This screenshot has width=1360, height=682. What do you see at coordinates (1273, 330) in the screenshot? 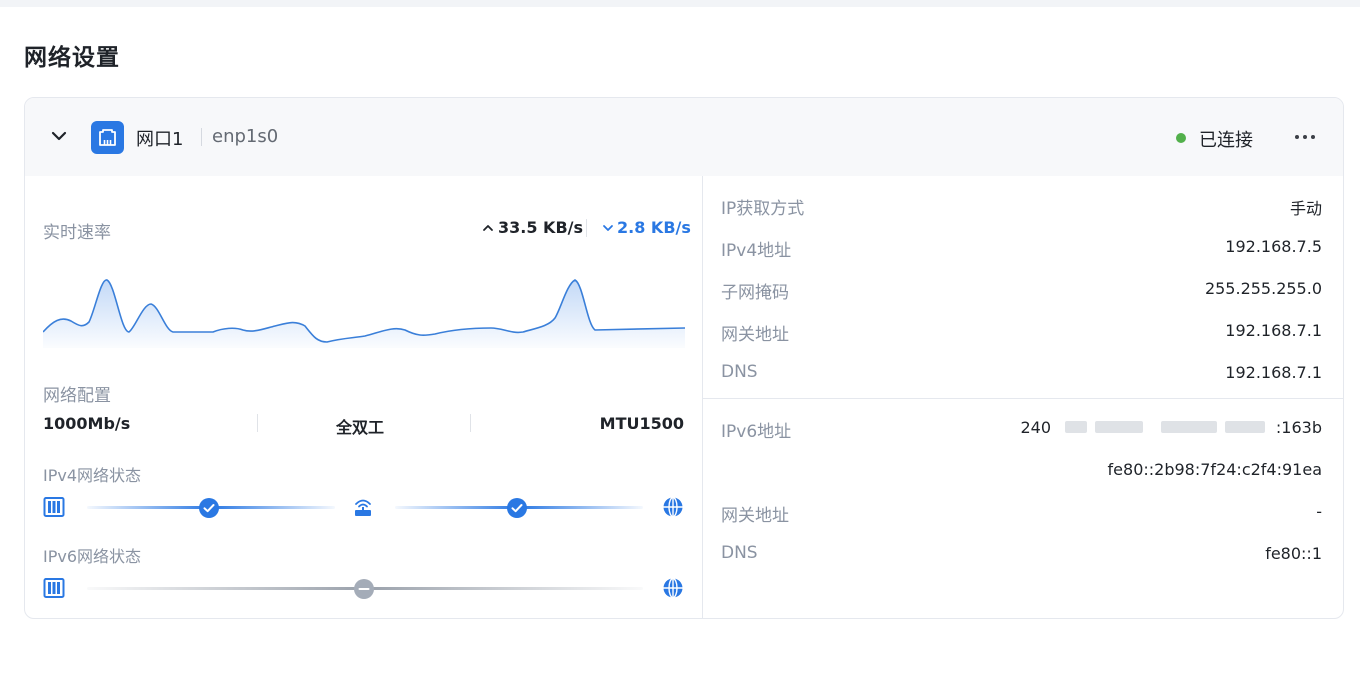
I see `gateway-value: 192.168.7.1` at bounding box center [1273, 330].